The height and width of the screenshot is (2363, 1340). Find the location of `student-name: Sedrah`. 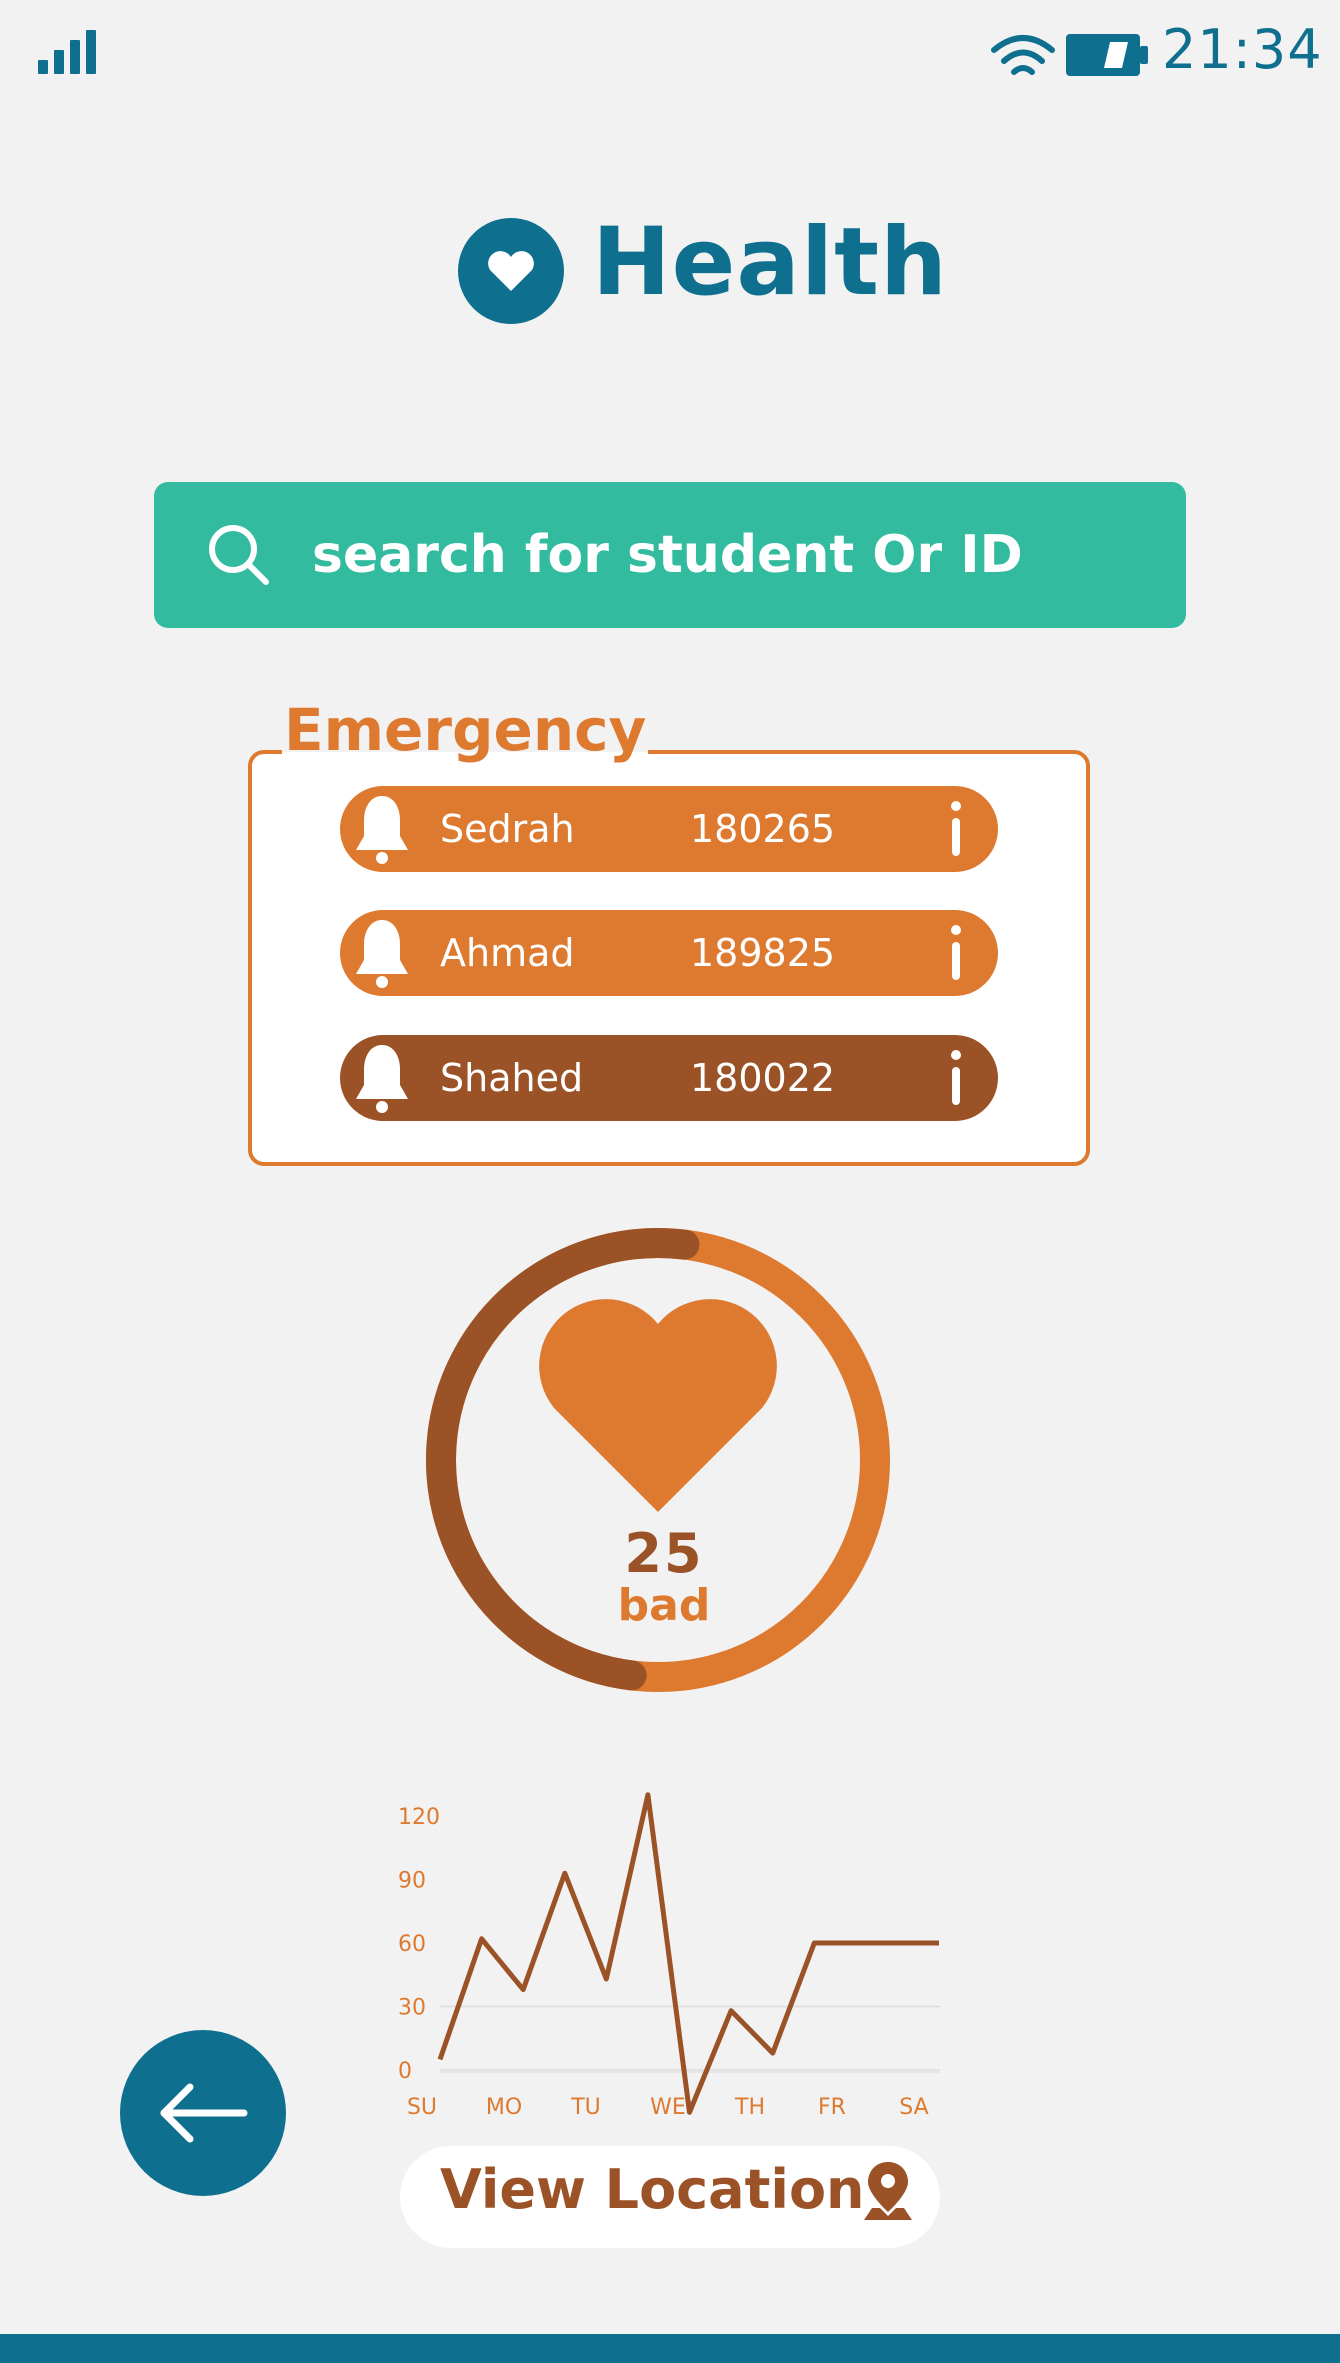

student-name: Sedrah is located at coordinates (507, 829).